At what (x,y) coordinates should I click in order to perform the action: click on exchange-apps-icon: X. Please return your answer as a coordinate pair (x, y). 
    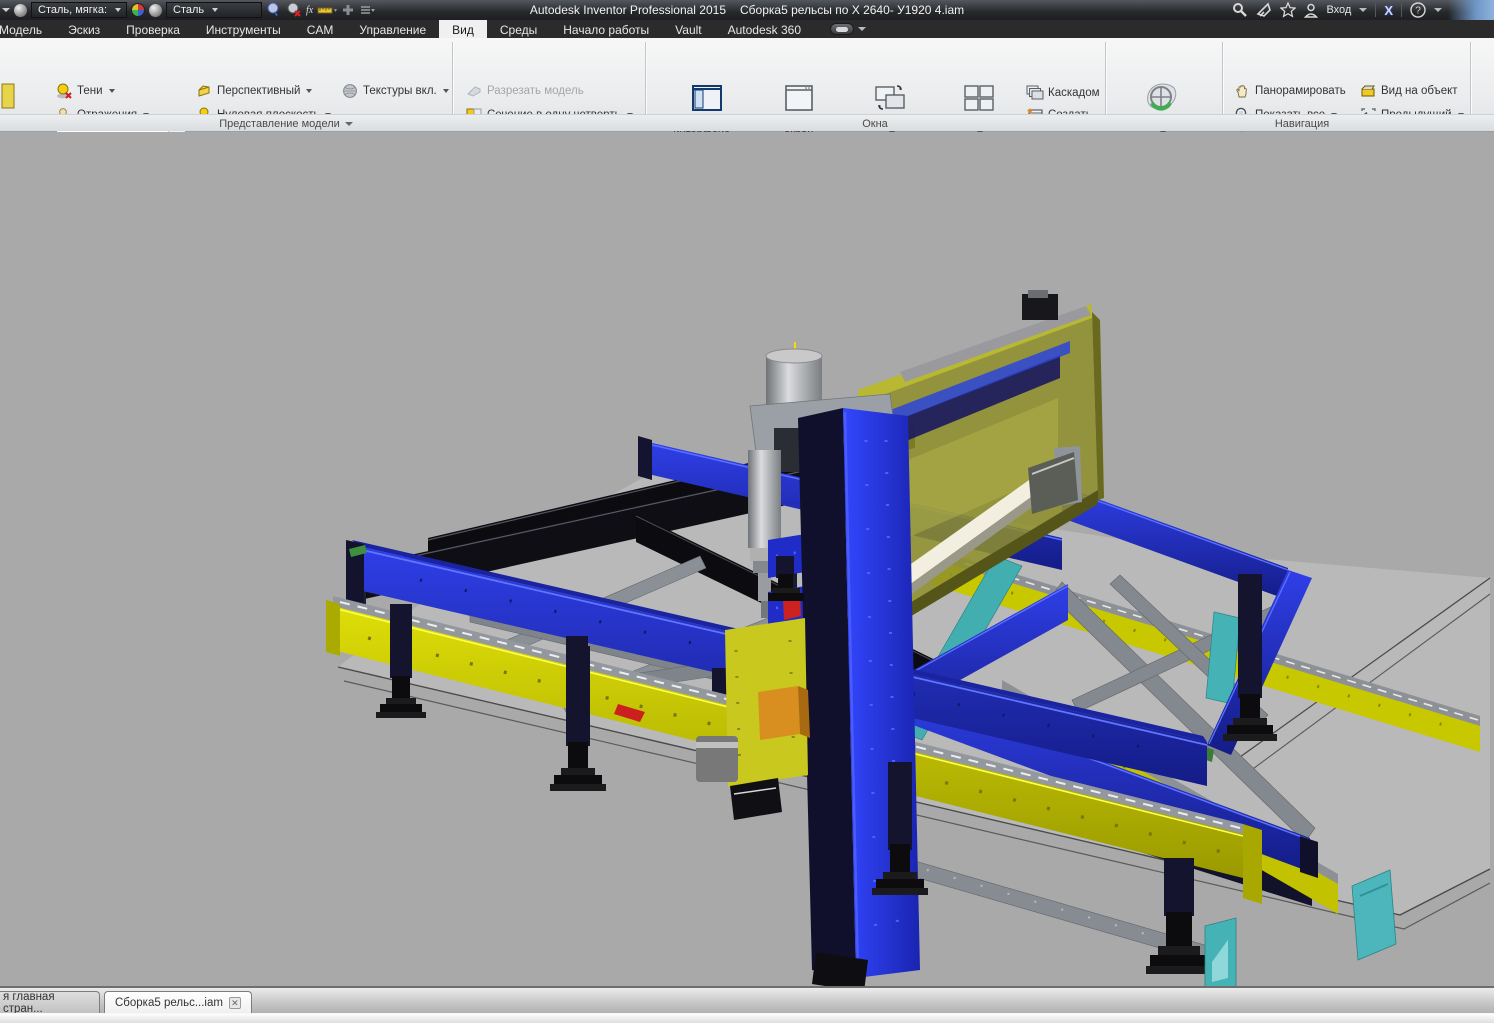
    Looking at the image, I should click on (1388, 10).